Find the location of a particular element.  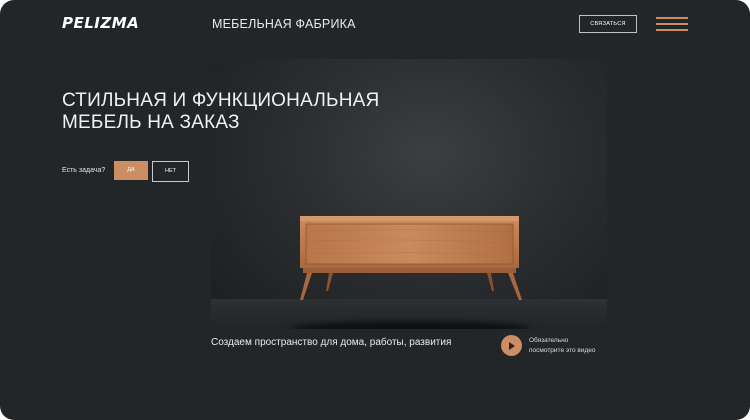

play-icon is located at coordinates (512, 345).